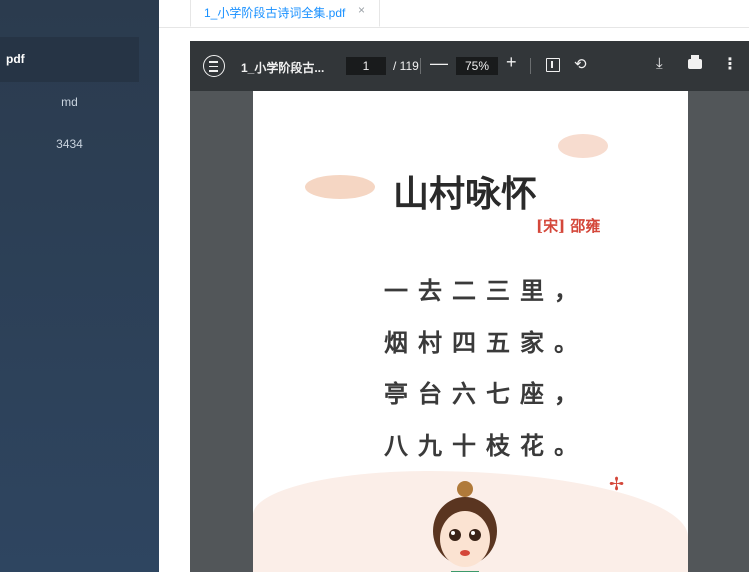  I want to click on sidebar-item-md: md, so click(69, 102).